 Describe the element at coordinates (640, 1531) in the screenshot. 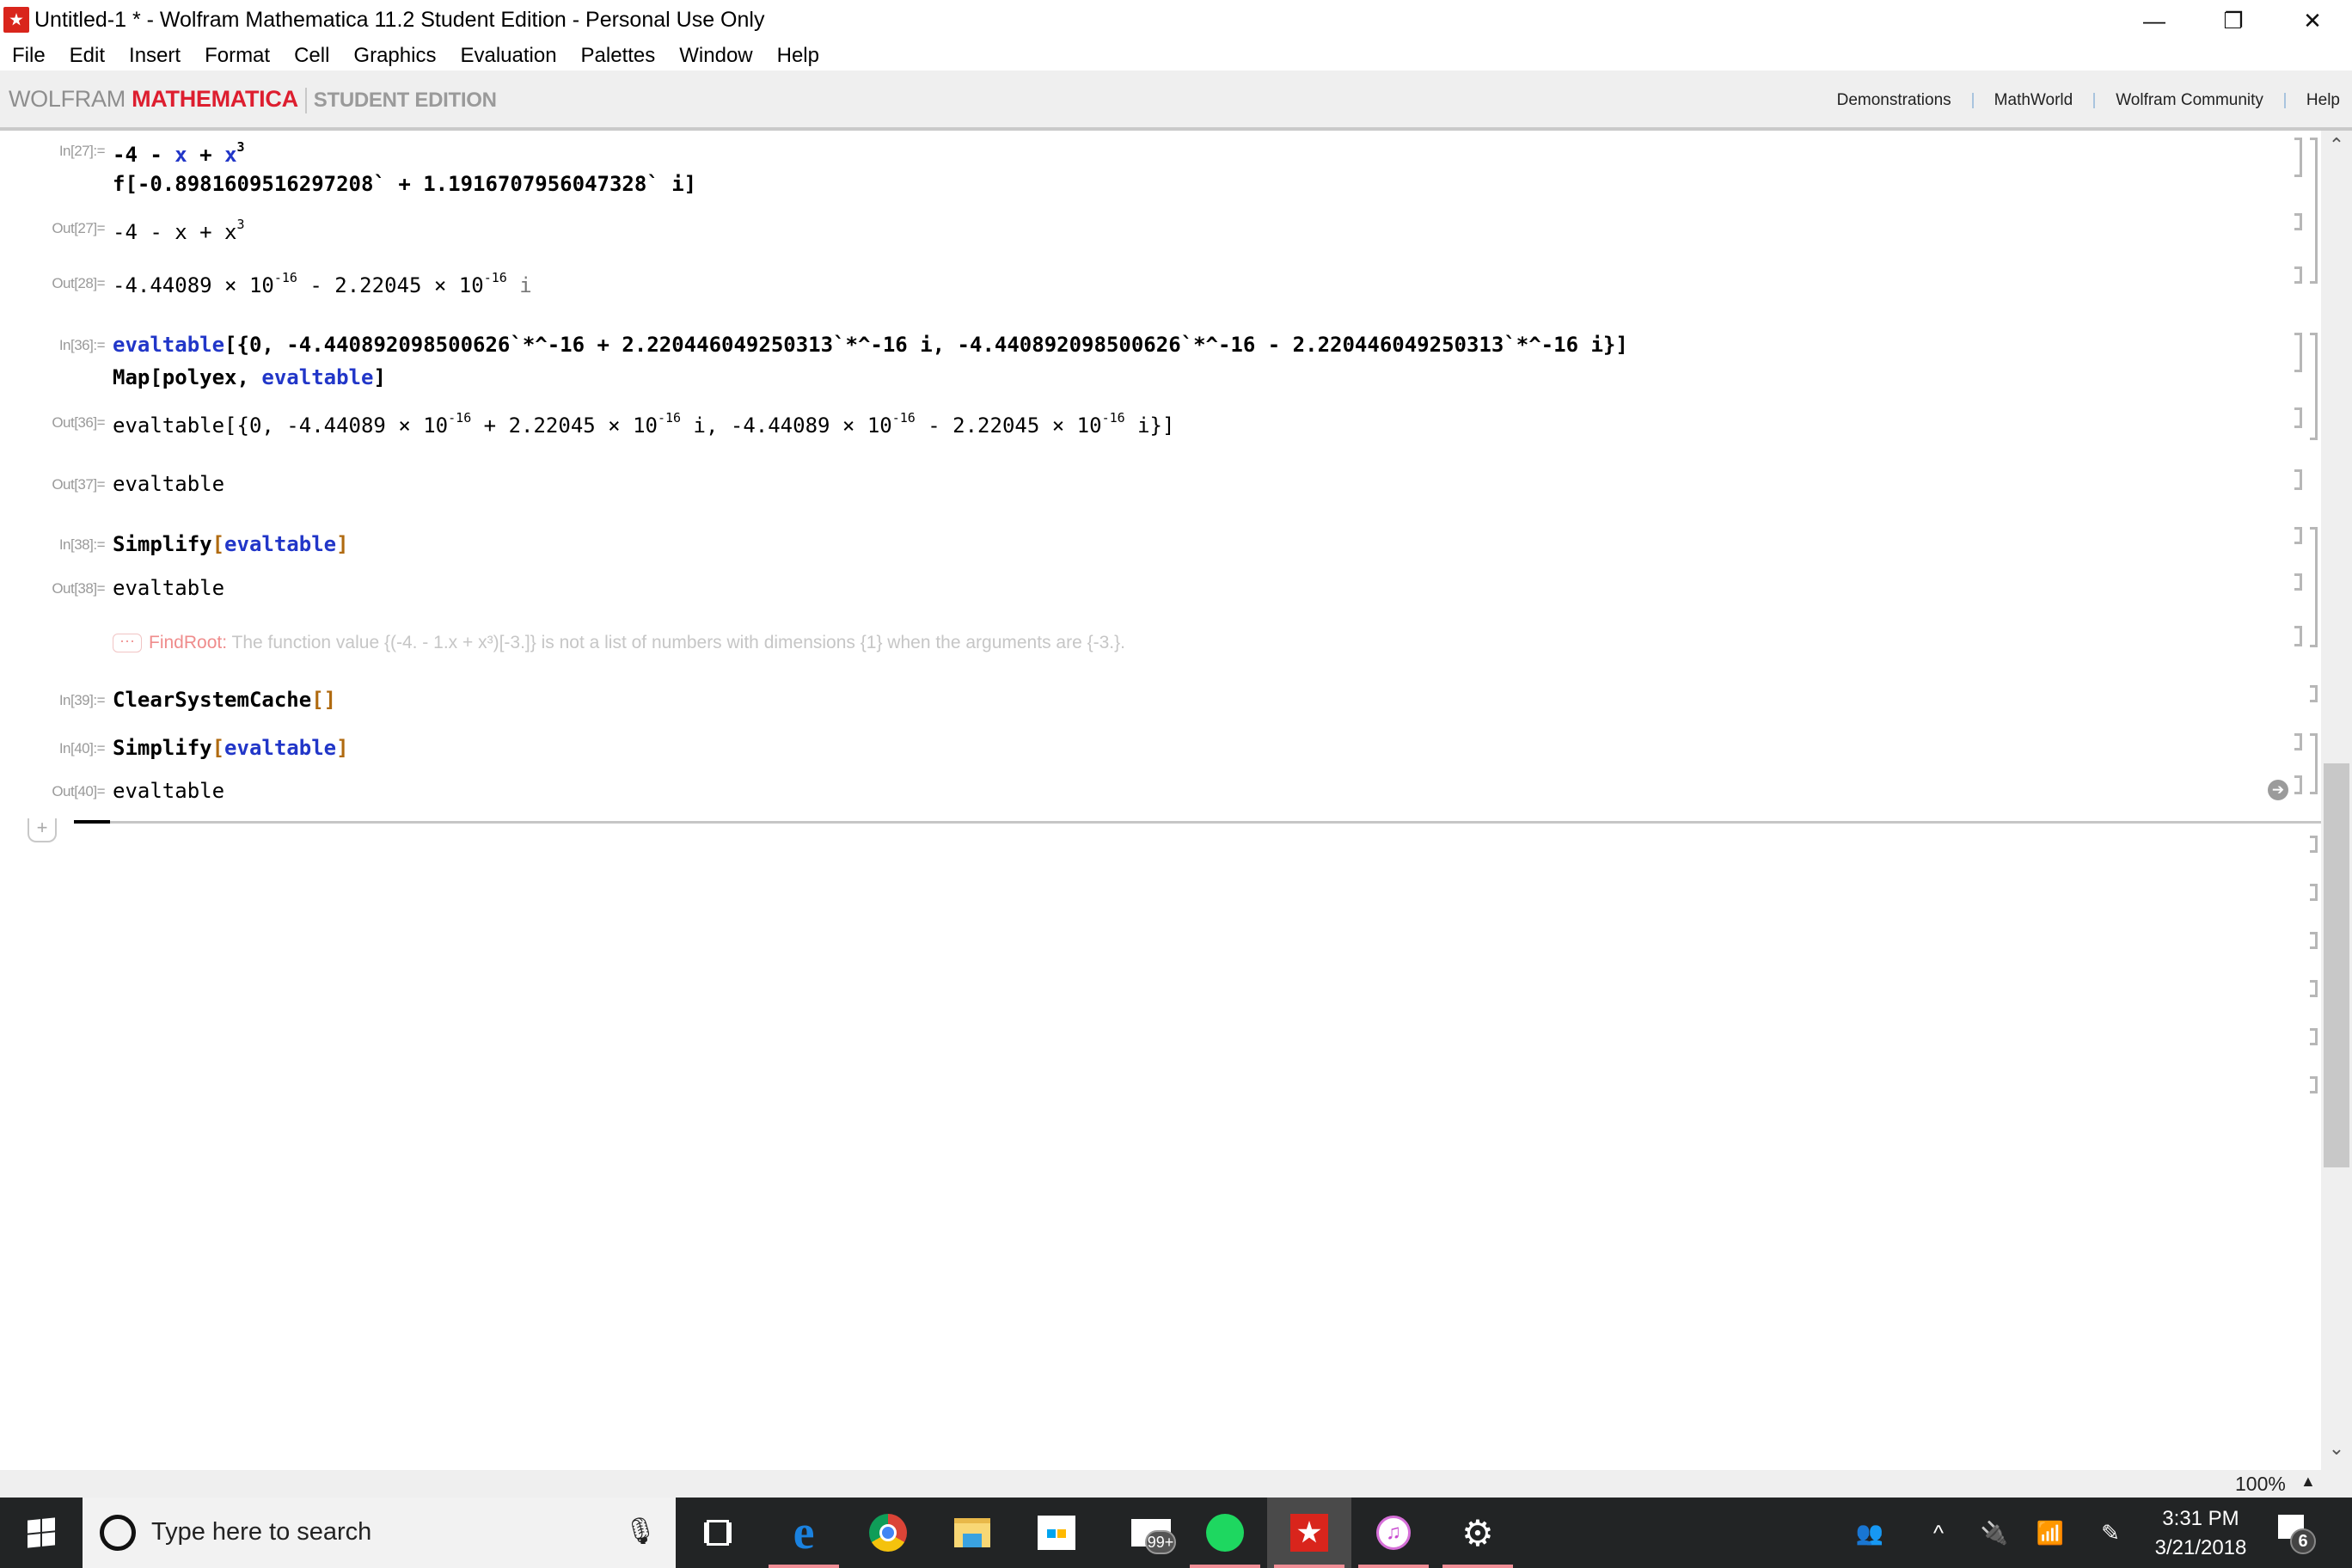

I see `microphone-icon: 🎙` at that location.